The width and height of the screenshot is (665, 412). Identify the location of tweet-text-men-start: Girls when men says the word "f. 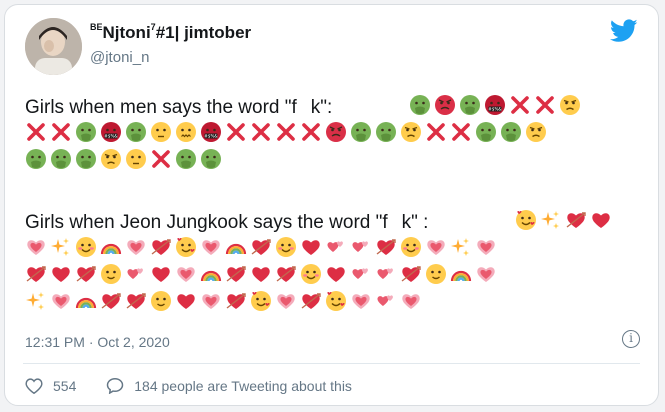
(161, 107).